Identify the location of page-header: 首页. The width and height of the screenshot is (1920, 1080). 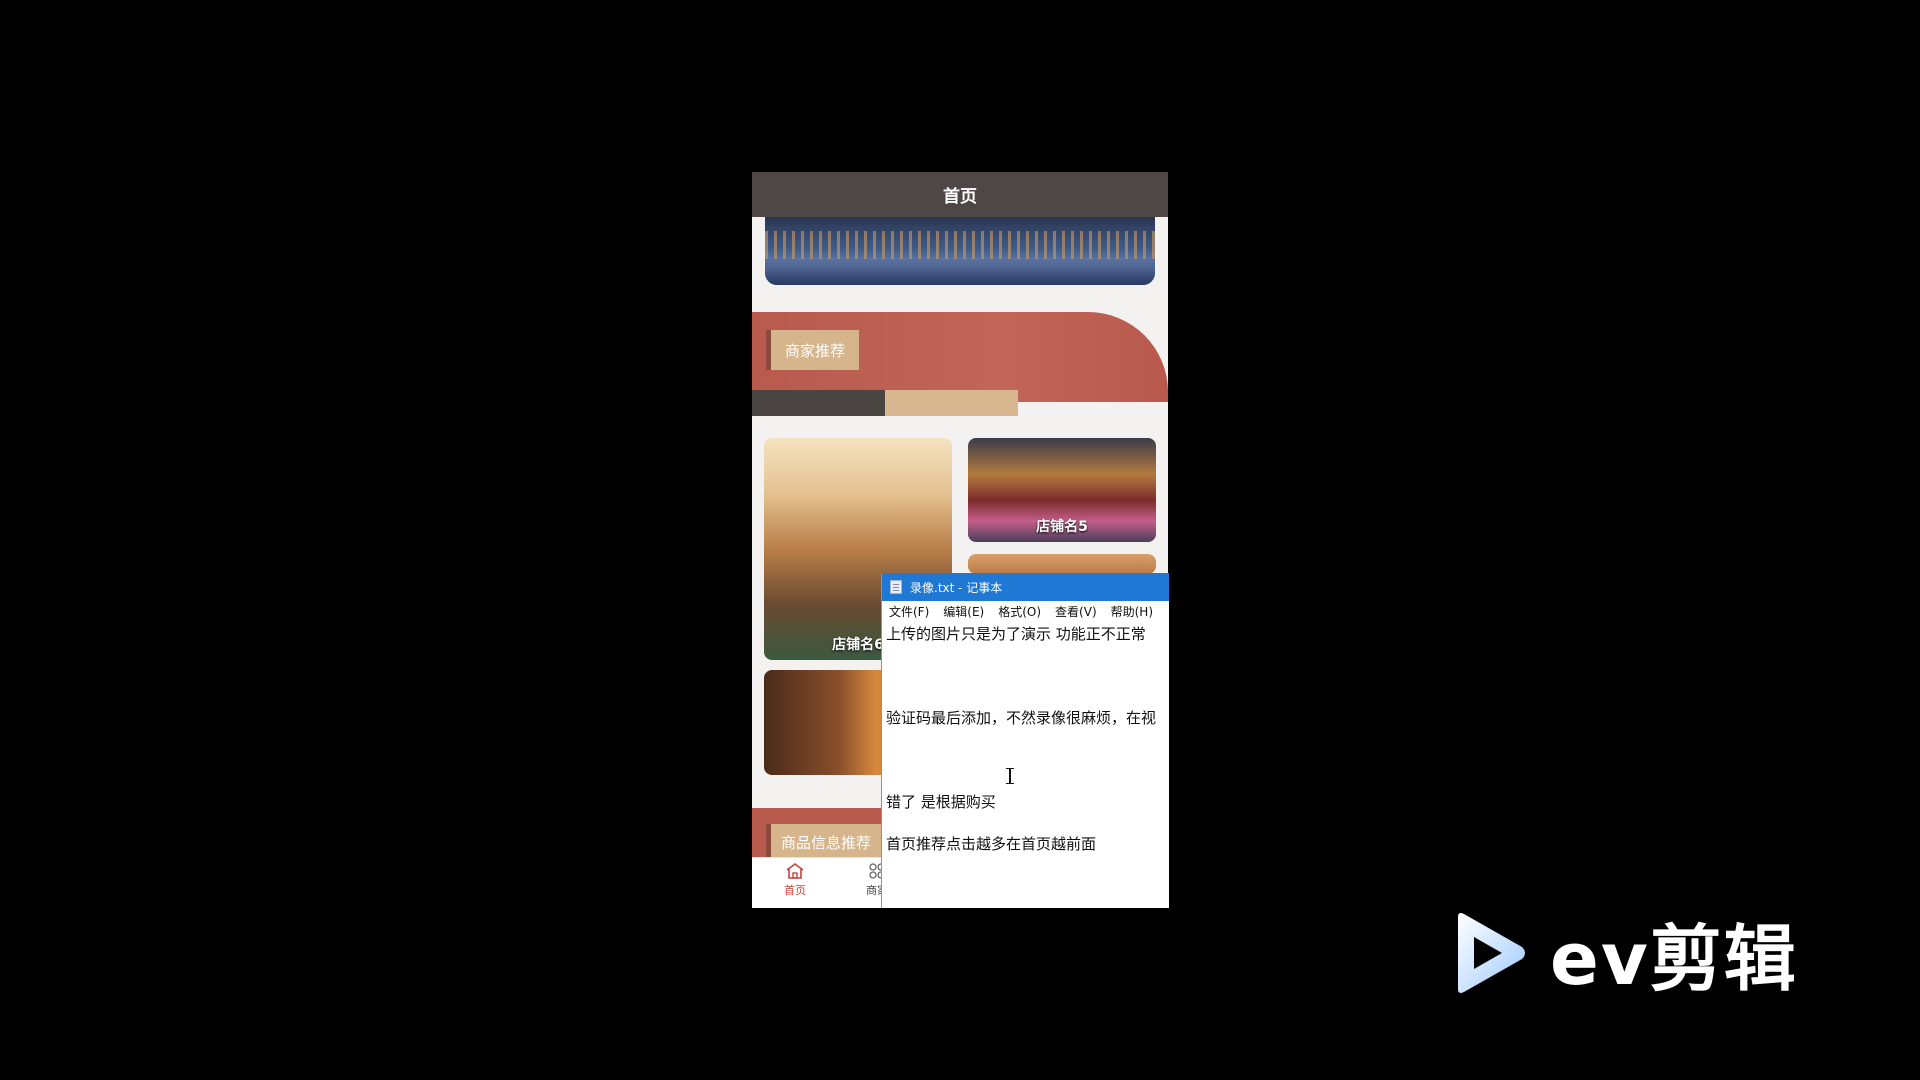
(960, 194).